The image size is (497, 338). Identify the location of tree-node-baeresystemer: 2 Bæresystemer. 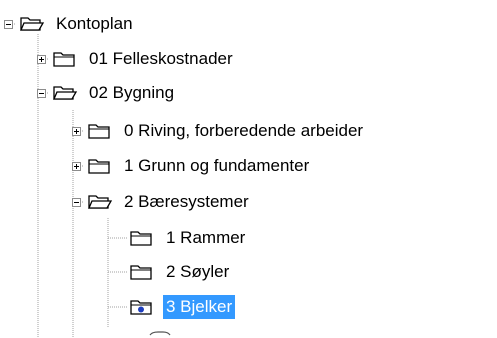
(162, 202).